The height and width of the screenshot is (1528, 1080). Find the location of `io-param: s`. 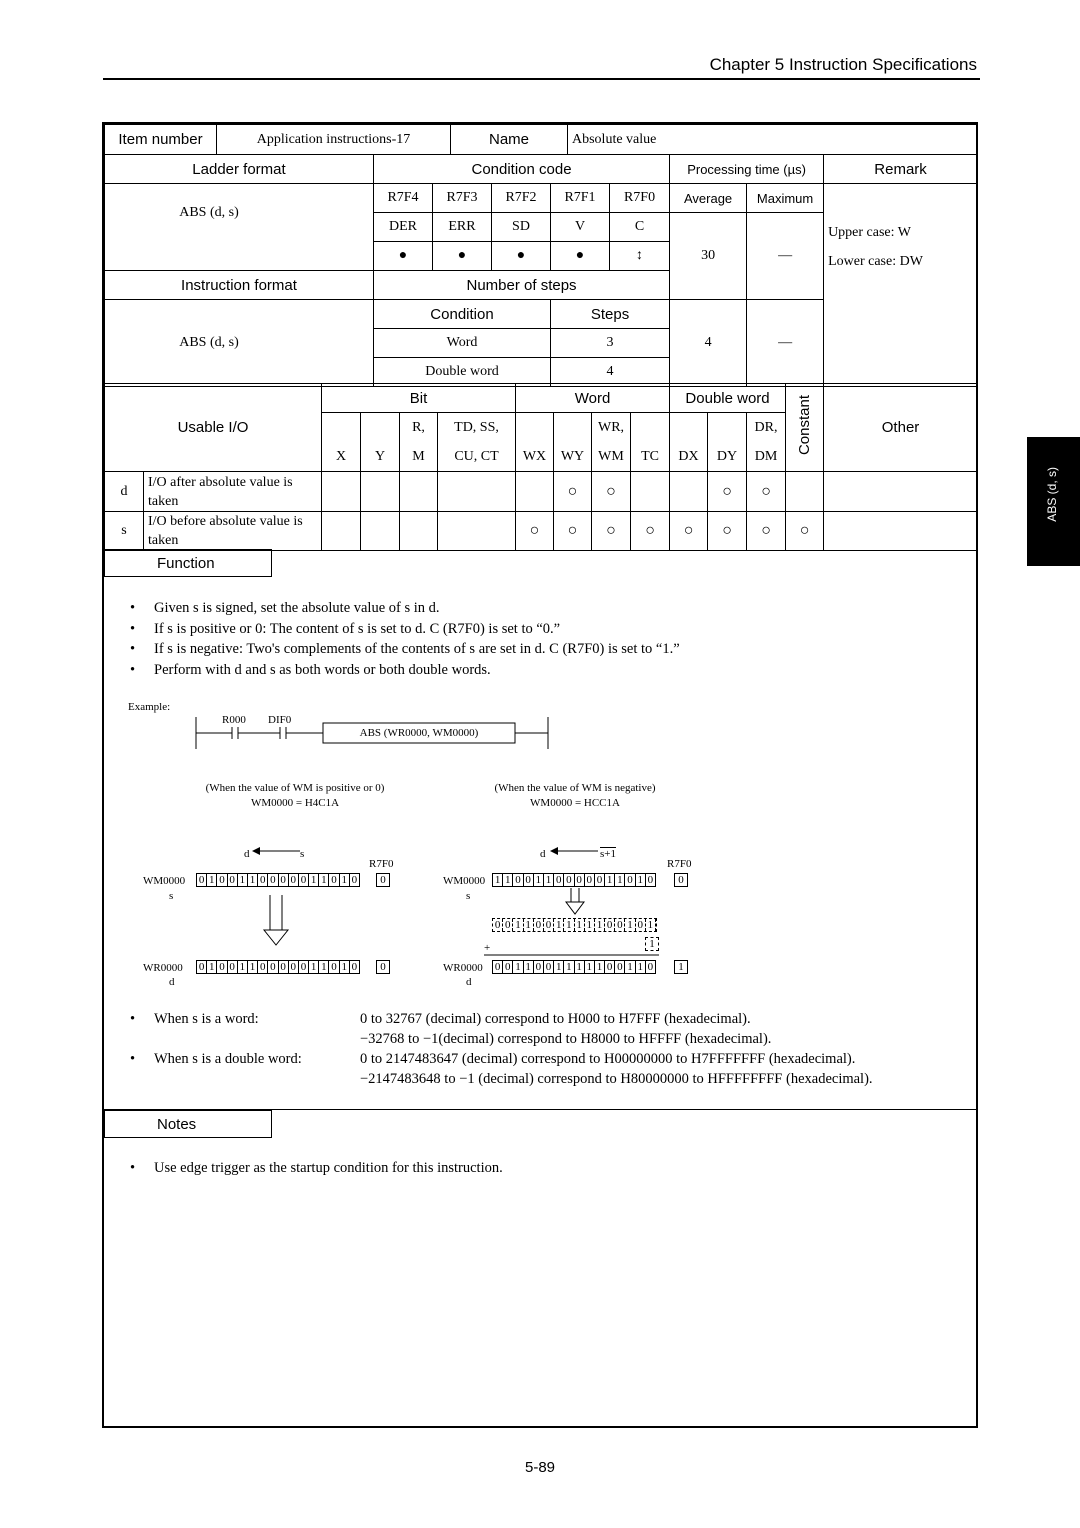

io-param: s is located at coordinates (124, 531).